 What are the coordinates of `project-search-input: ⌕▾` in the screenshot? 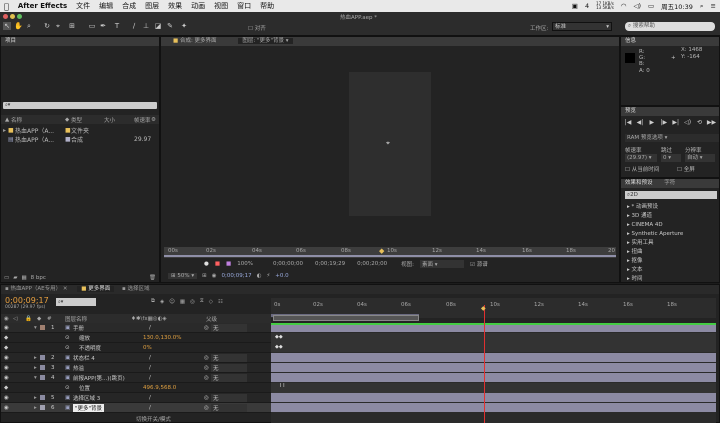 It's located at (80, 105).